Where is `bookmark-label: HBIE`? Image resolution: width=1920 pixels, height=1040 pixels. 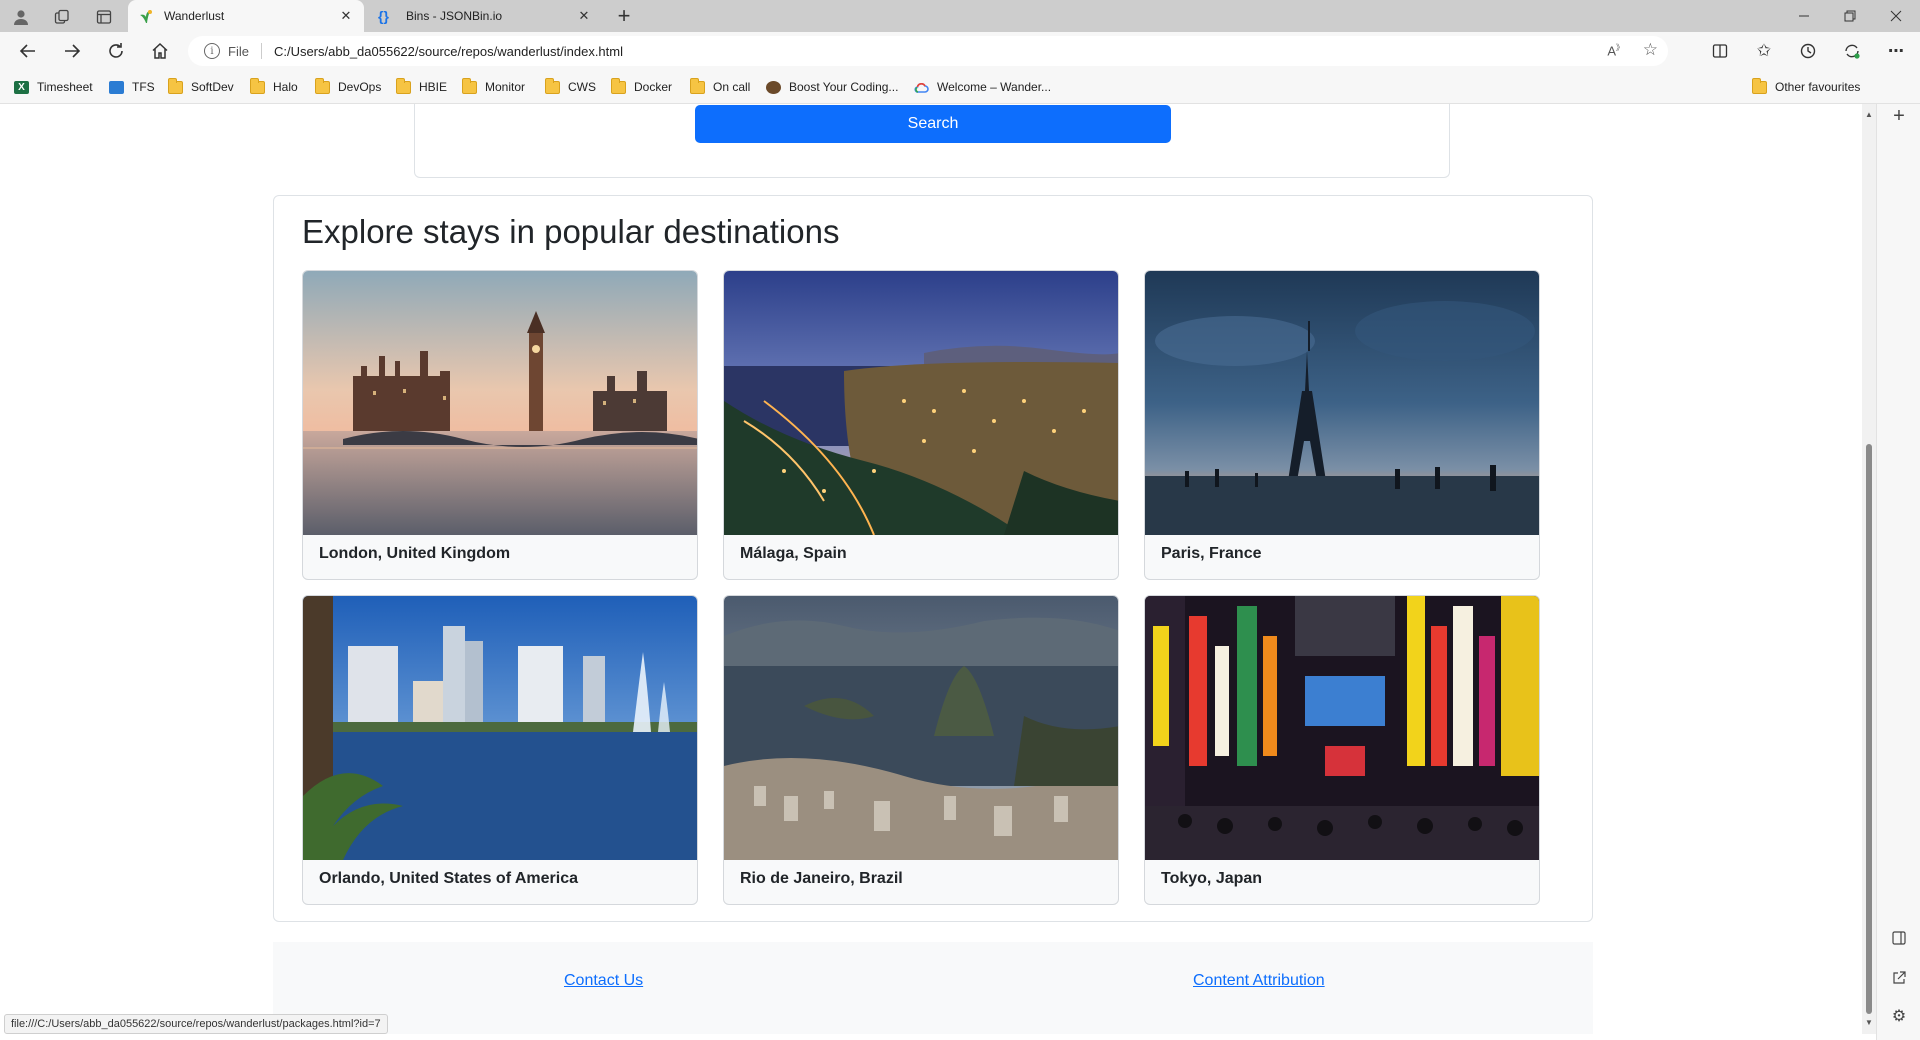 bookmark-label: HBIE is located at coordinates (433, 87).